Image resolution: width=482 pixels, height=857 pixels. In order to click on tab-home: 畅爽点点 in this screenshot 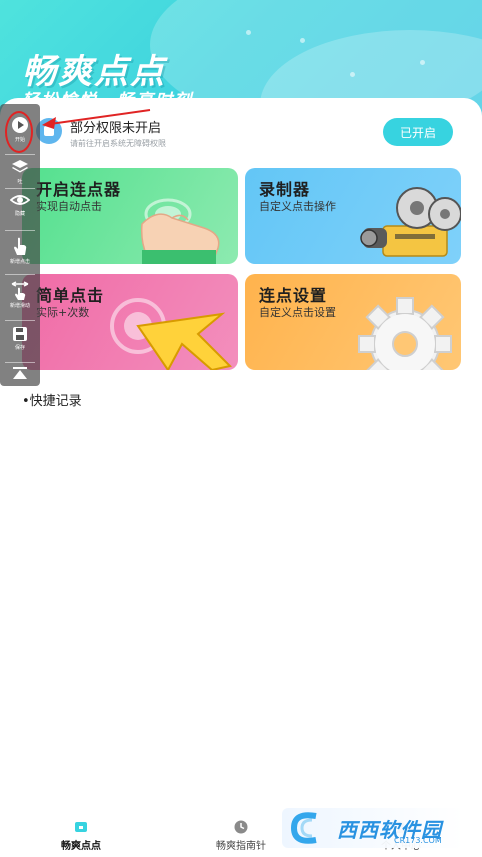, I will do `click(81, 832)`.